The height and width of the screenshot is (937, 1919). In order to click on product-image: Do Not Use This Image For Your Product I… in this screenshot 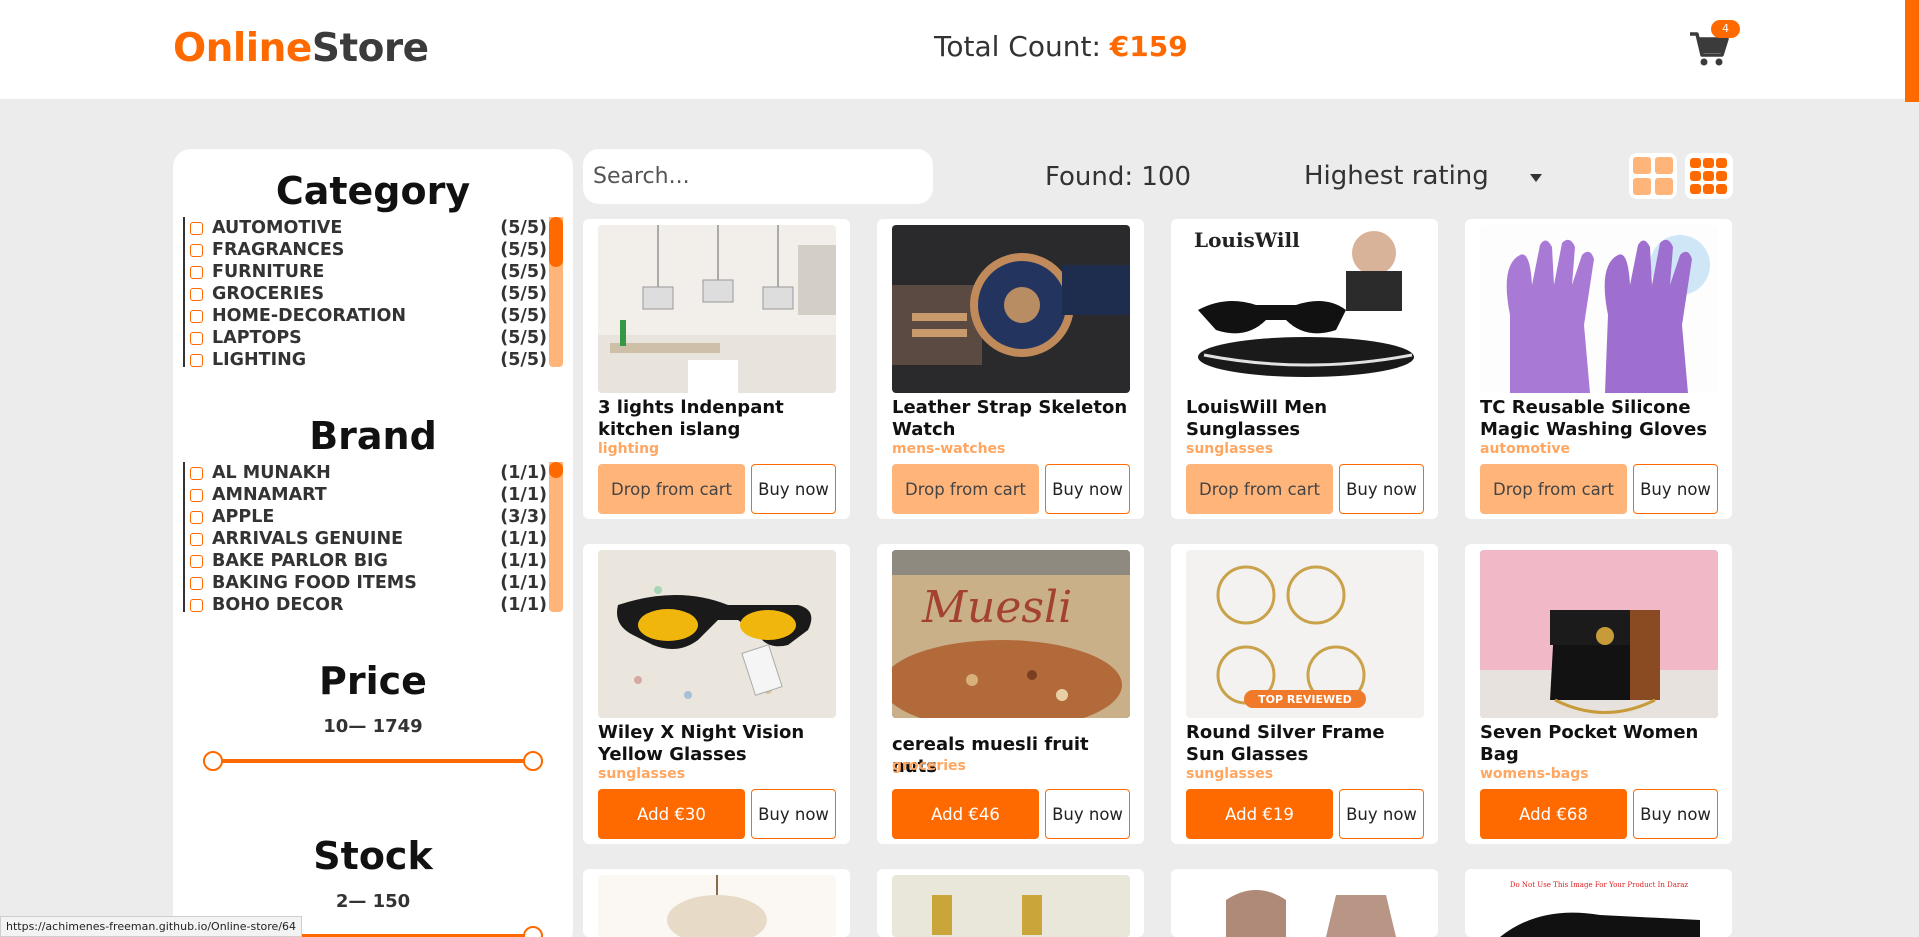, I will do `click(1599, 906)`.